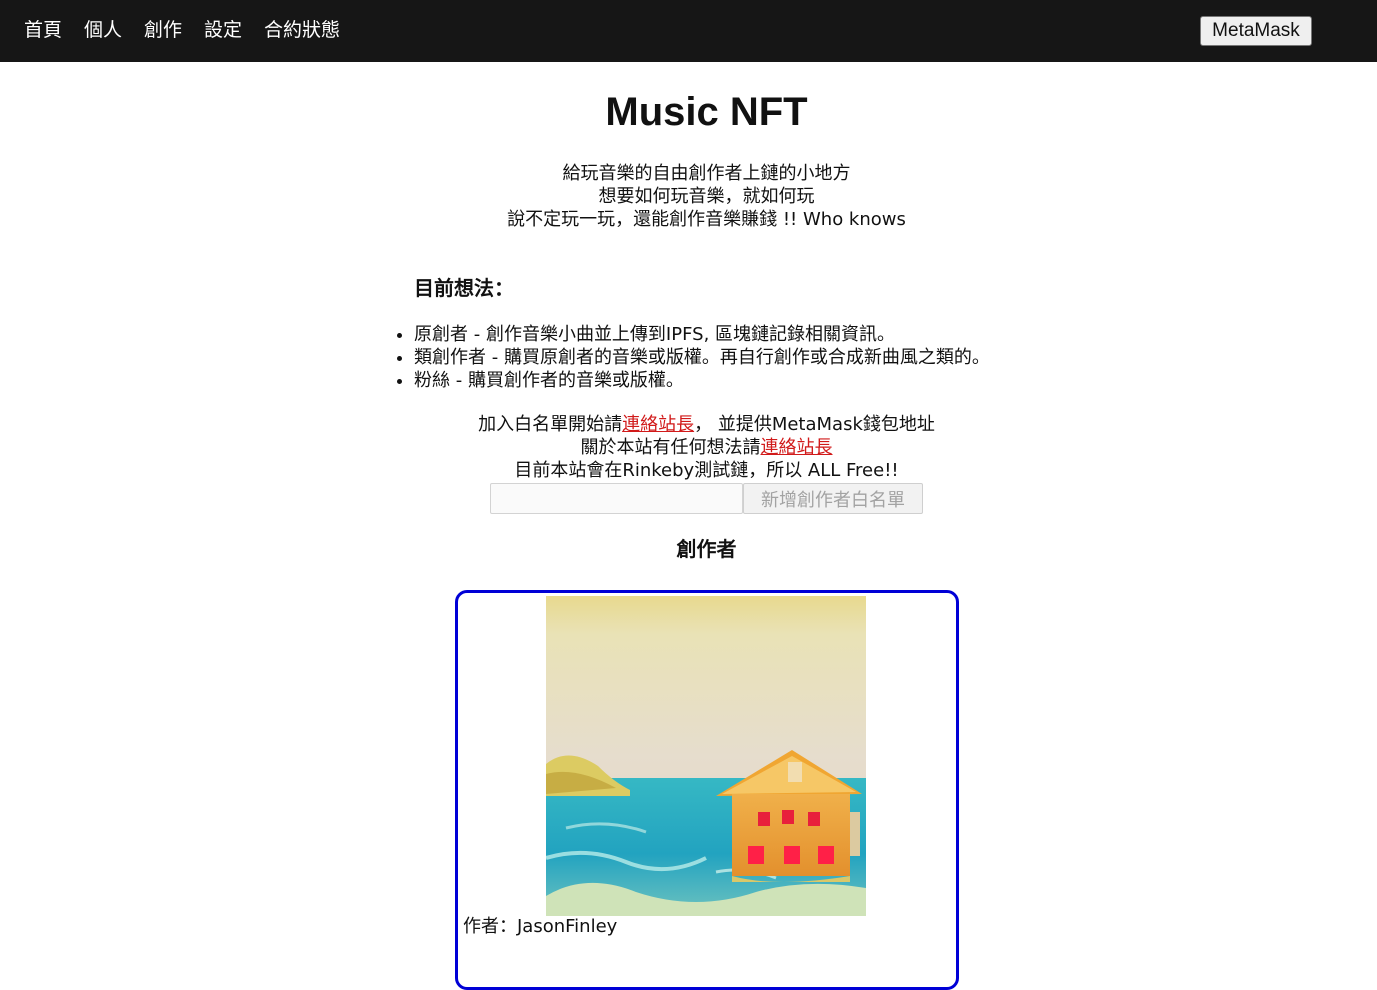 This screenshot has height=990, width=1377. I want to click on author-name: JasonFinley, so click(567, 926).